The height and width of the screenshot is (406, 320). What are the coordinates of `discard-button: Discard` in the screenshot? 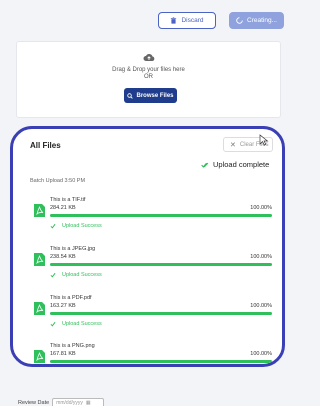 It's located at (187, 20).